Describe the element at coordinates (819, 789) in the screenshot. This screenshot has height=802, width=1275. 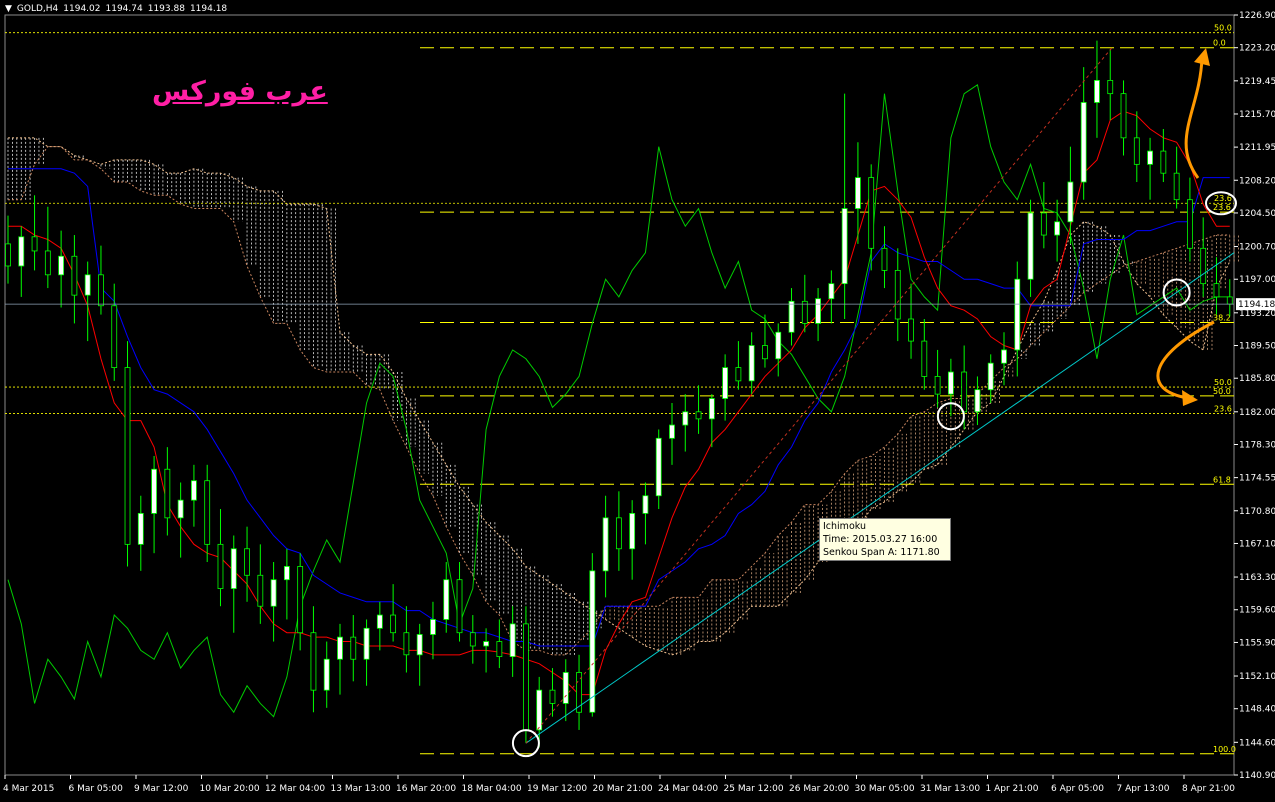
I see `x-tick-label: 26 Mar 20:00` at that location.